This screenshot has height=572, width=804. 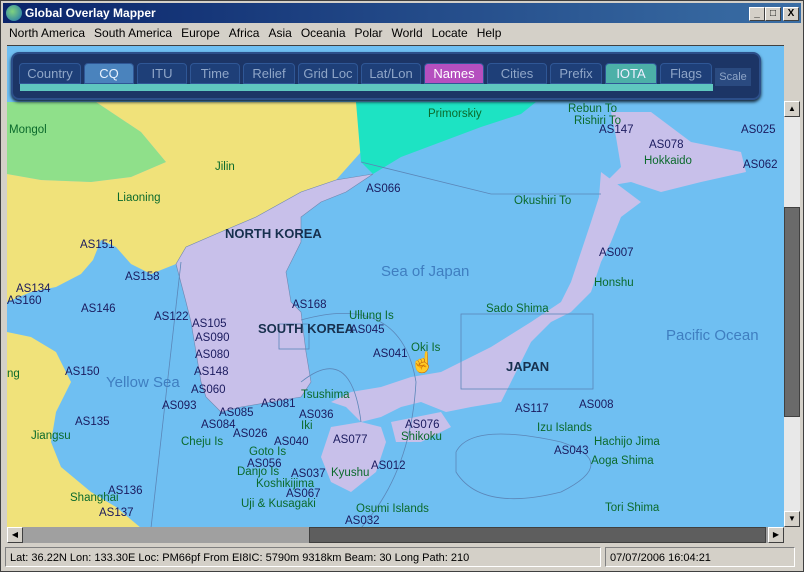 I want to click on menu-europe: Europe, so click(x=200, y=33).